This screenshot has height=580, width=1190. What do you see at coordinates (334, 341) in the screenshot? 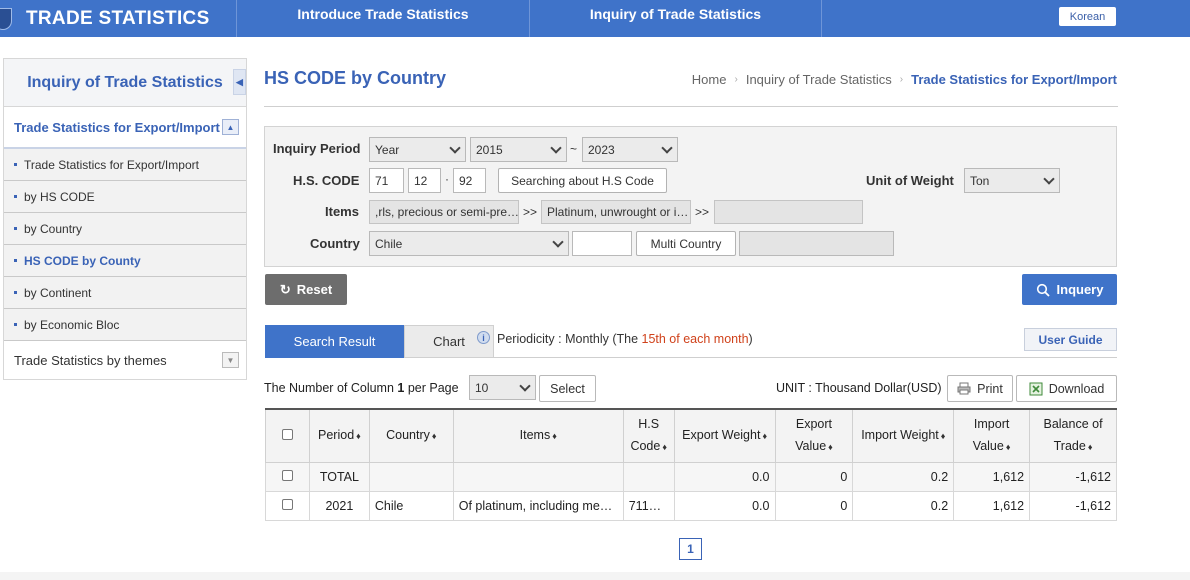
I see `tab-search-result: Search Result` at bounding box center [334, 341].